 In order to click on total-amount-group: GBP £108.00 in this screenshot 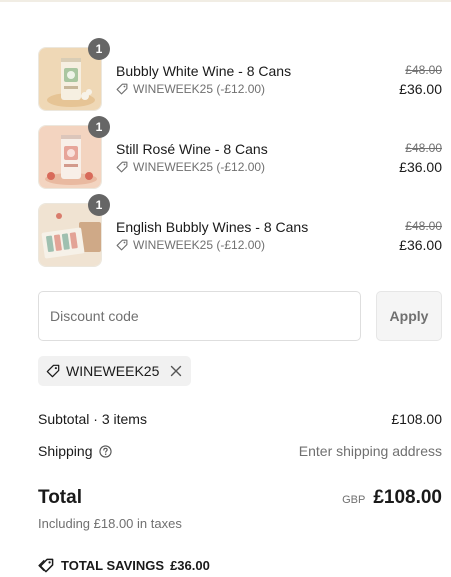, I will do `click(392, 498)`.